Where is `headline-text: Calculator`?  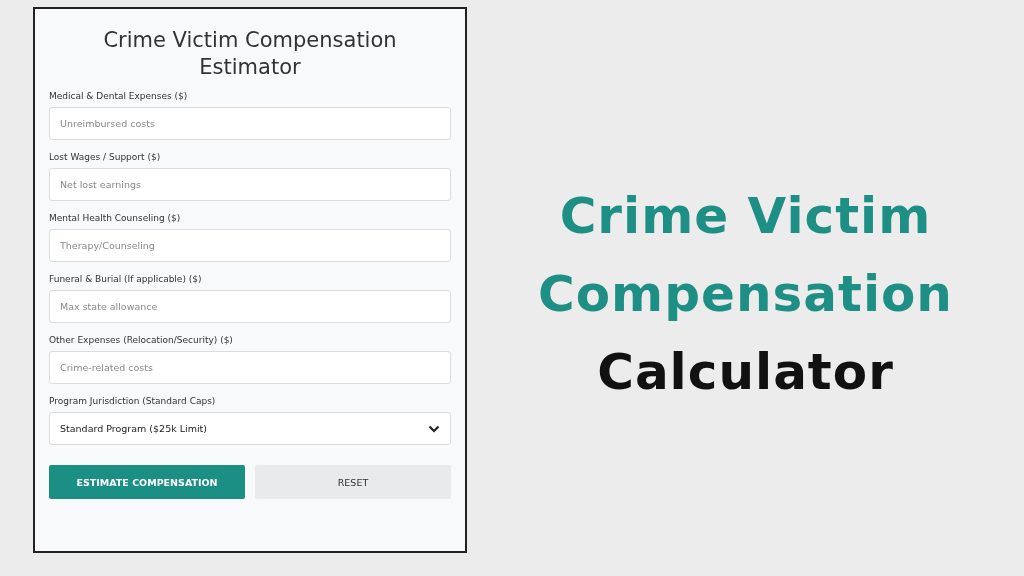 headline-text: Calculator is located at coordinates (745, 372).